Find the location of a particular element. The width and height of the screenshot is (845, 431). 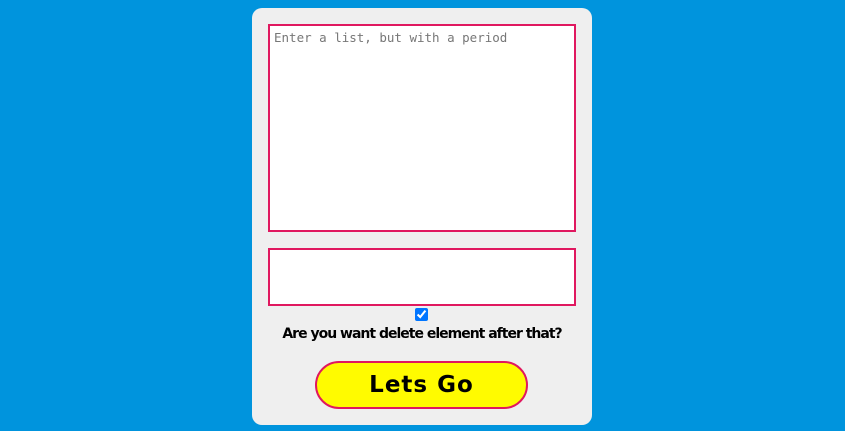

lets-go-button: Lets Go is located at coordinates (421, 385).